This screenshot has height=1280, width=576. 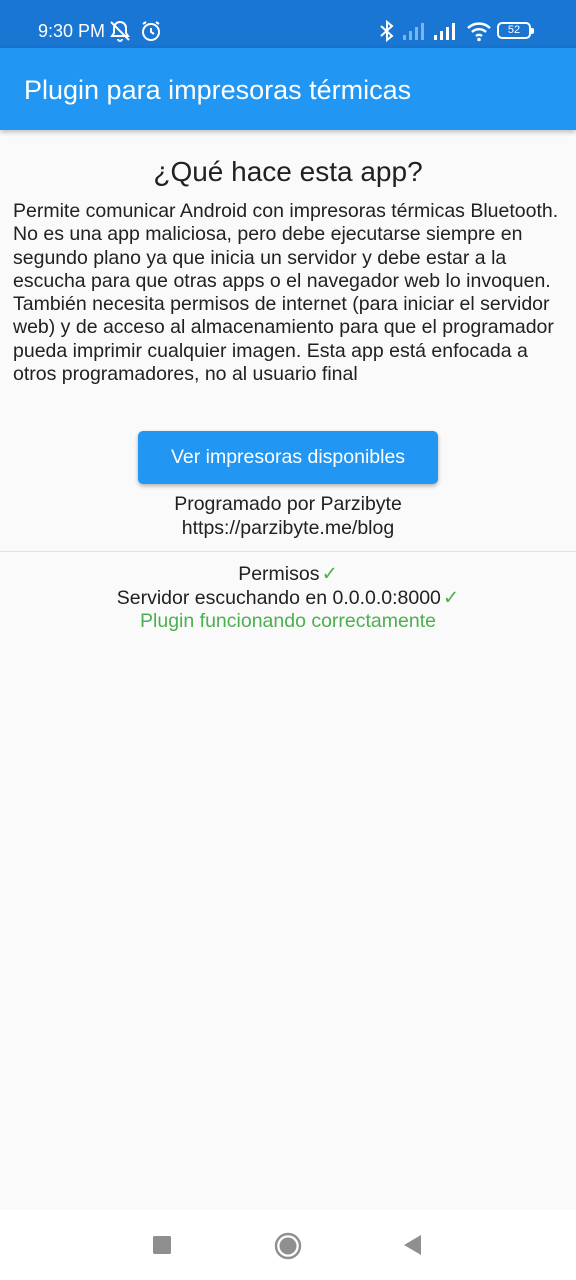 I want to click on signal-empty-icon, so click(x=413, y=31).